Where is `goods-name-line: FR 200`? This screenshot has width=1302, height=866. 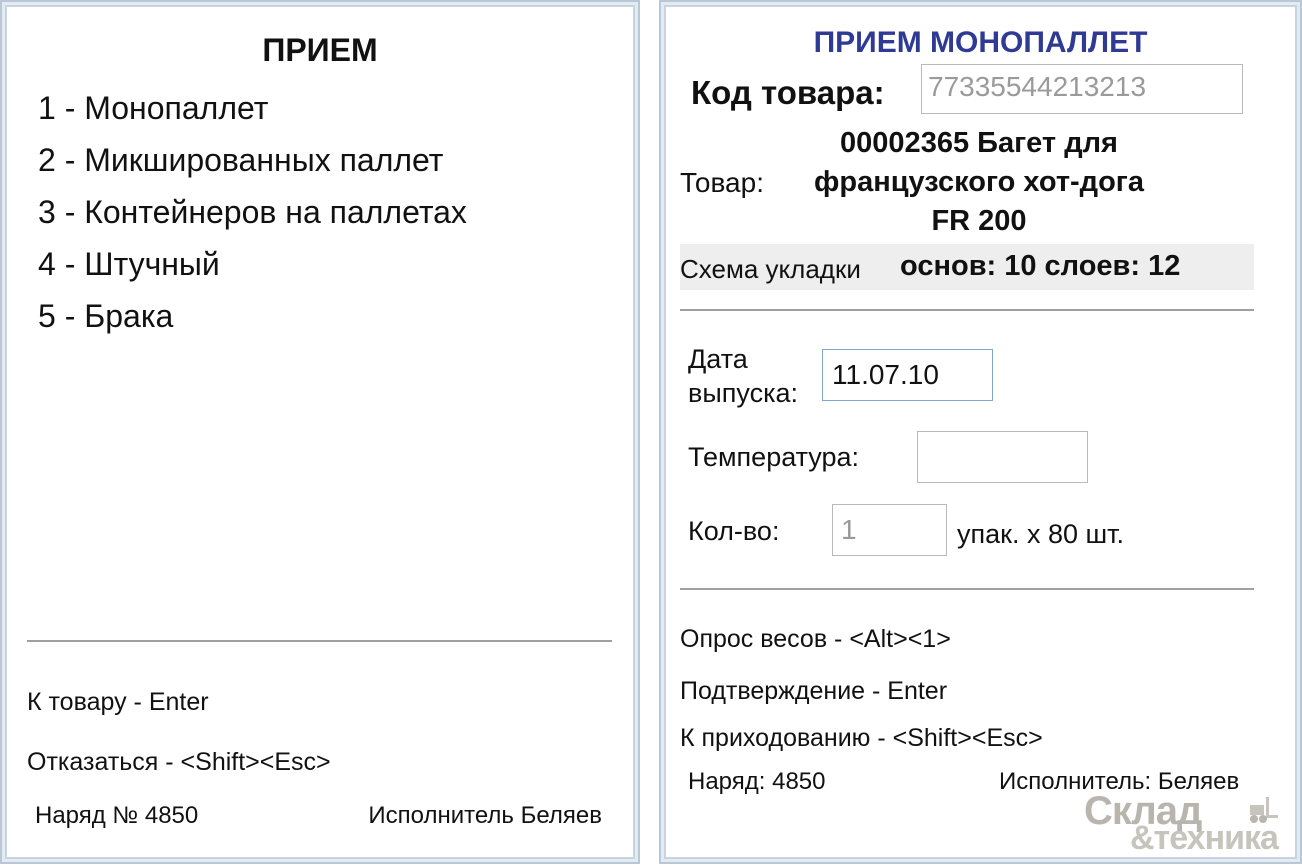
goods-name-line: FR 200 is located at coordinates (979, 221).